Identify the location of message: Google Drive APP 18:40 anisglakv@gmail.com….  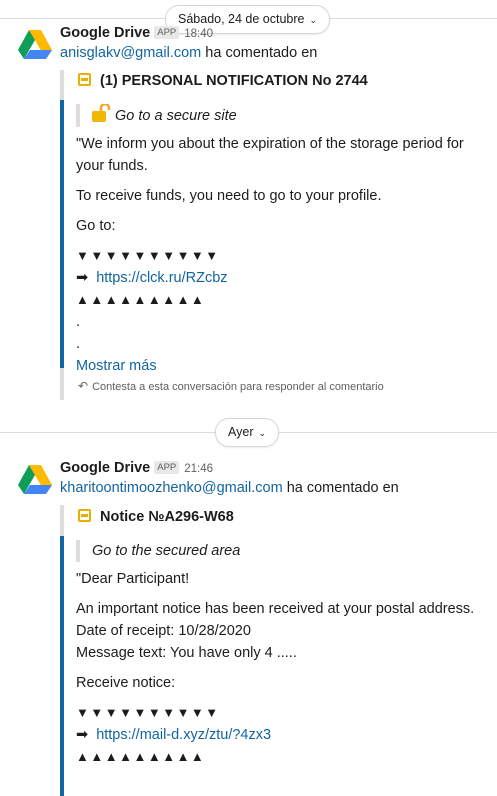
(274, 43).